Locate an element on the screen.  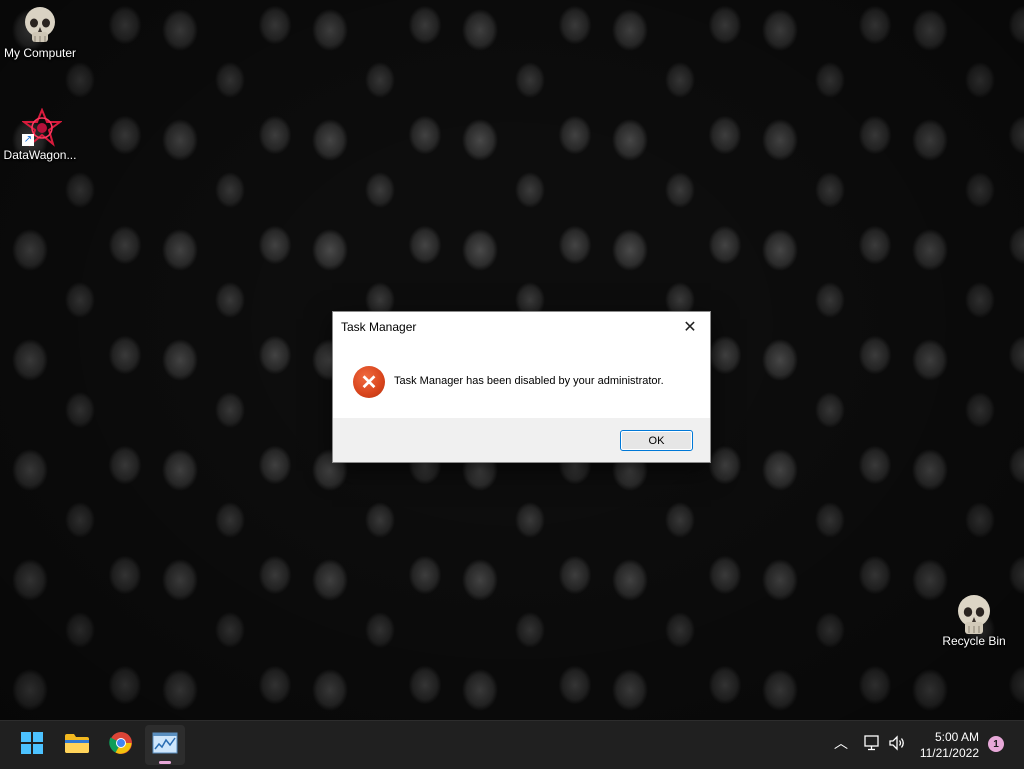
desktop-icon-recycle-bin: Recycle Bin is located at coordinates (974, 621).